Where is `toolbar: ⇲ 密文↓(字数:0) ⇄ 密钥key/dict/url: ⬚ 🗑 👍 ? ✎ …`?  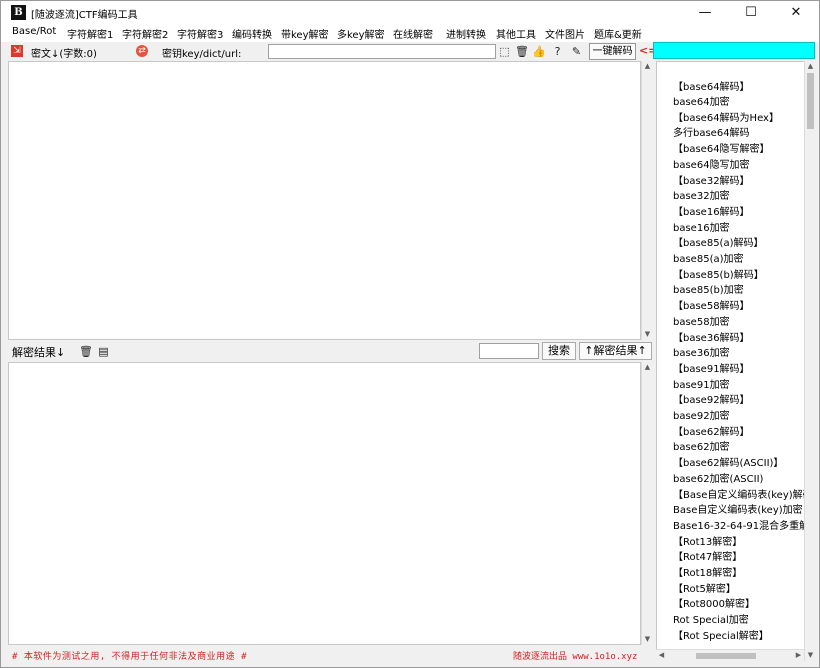
toolbar: ⇲ 密文↓(字数:0) ⇄ 密钥key/dict/url: ⬚ 🗑 👍 ? ✎ … is located at coordinates (329, 51).